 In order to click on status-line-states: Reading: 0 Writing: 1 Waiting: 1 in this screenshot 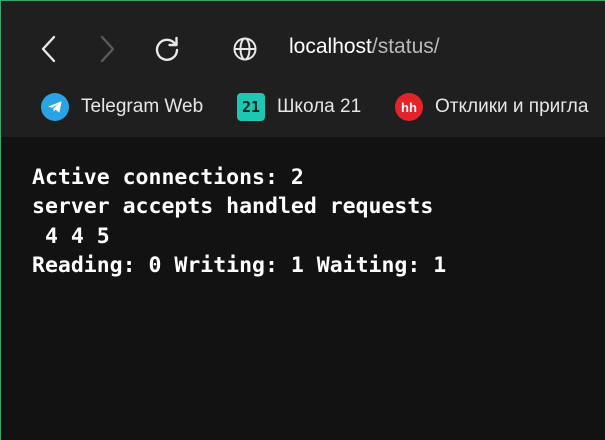, I will do `click(239, 265)`.